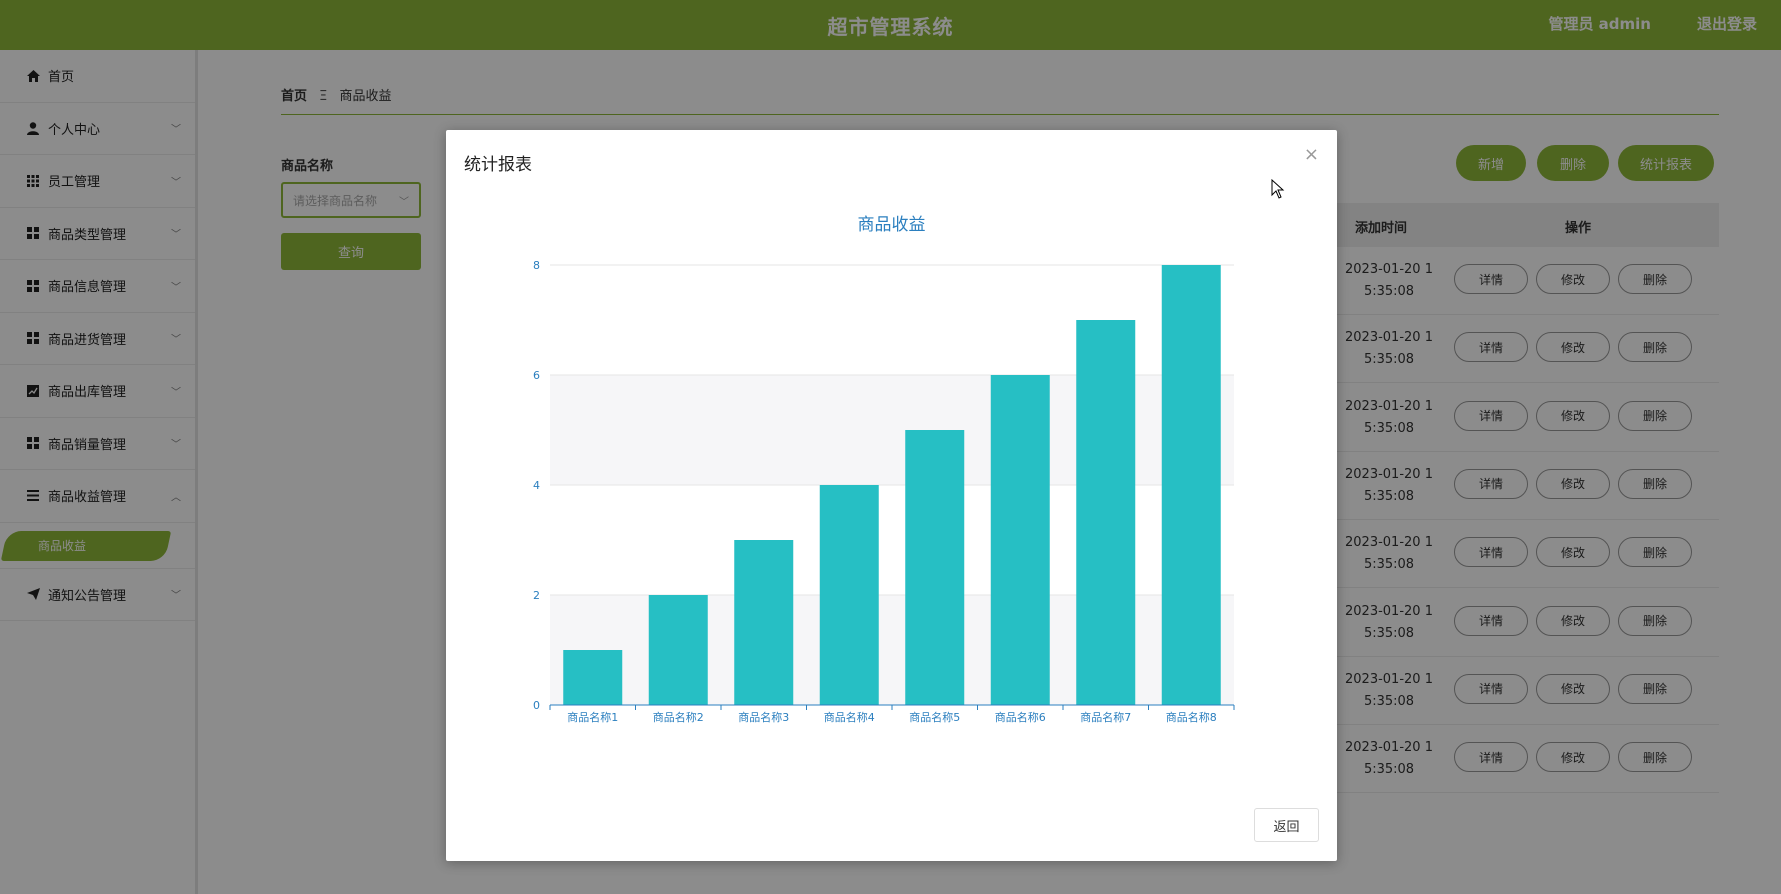  What do you see at coordinates (1278, 189) in the screenshot?
I see `mouse-cursor-icon` at bounding box center [1278, 189].